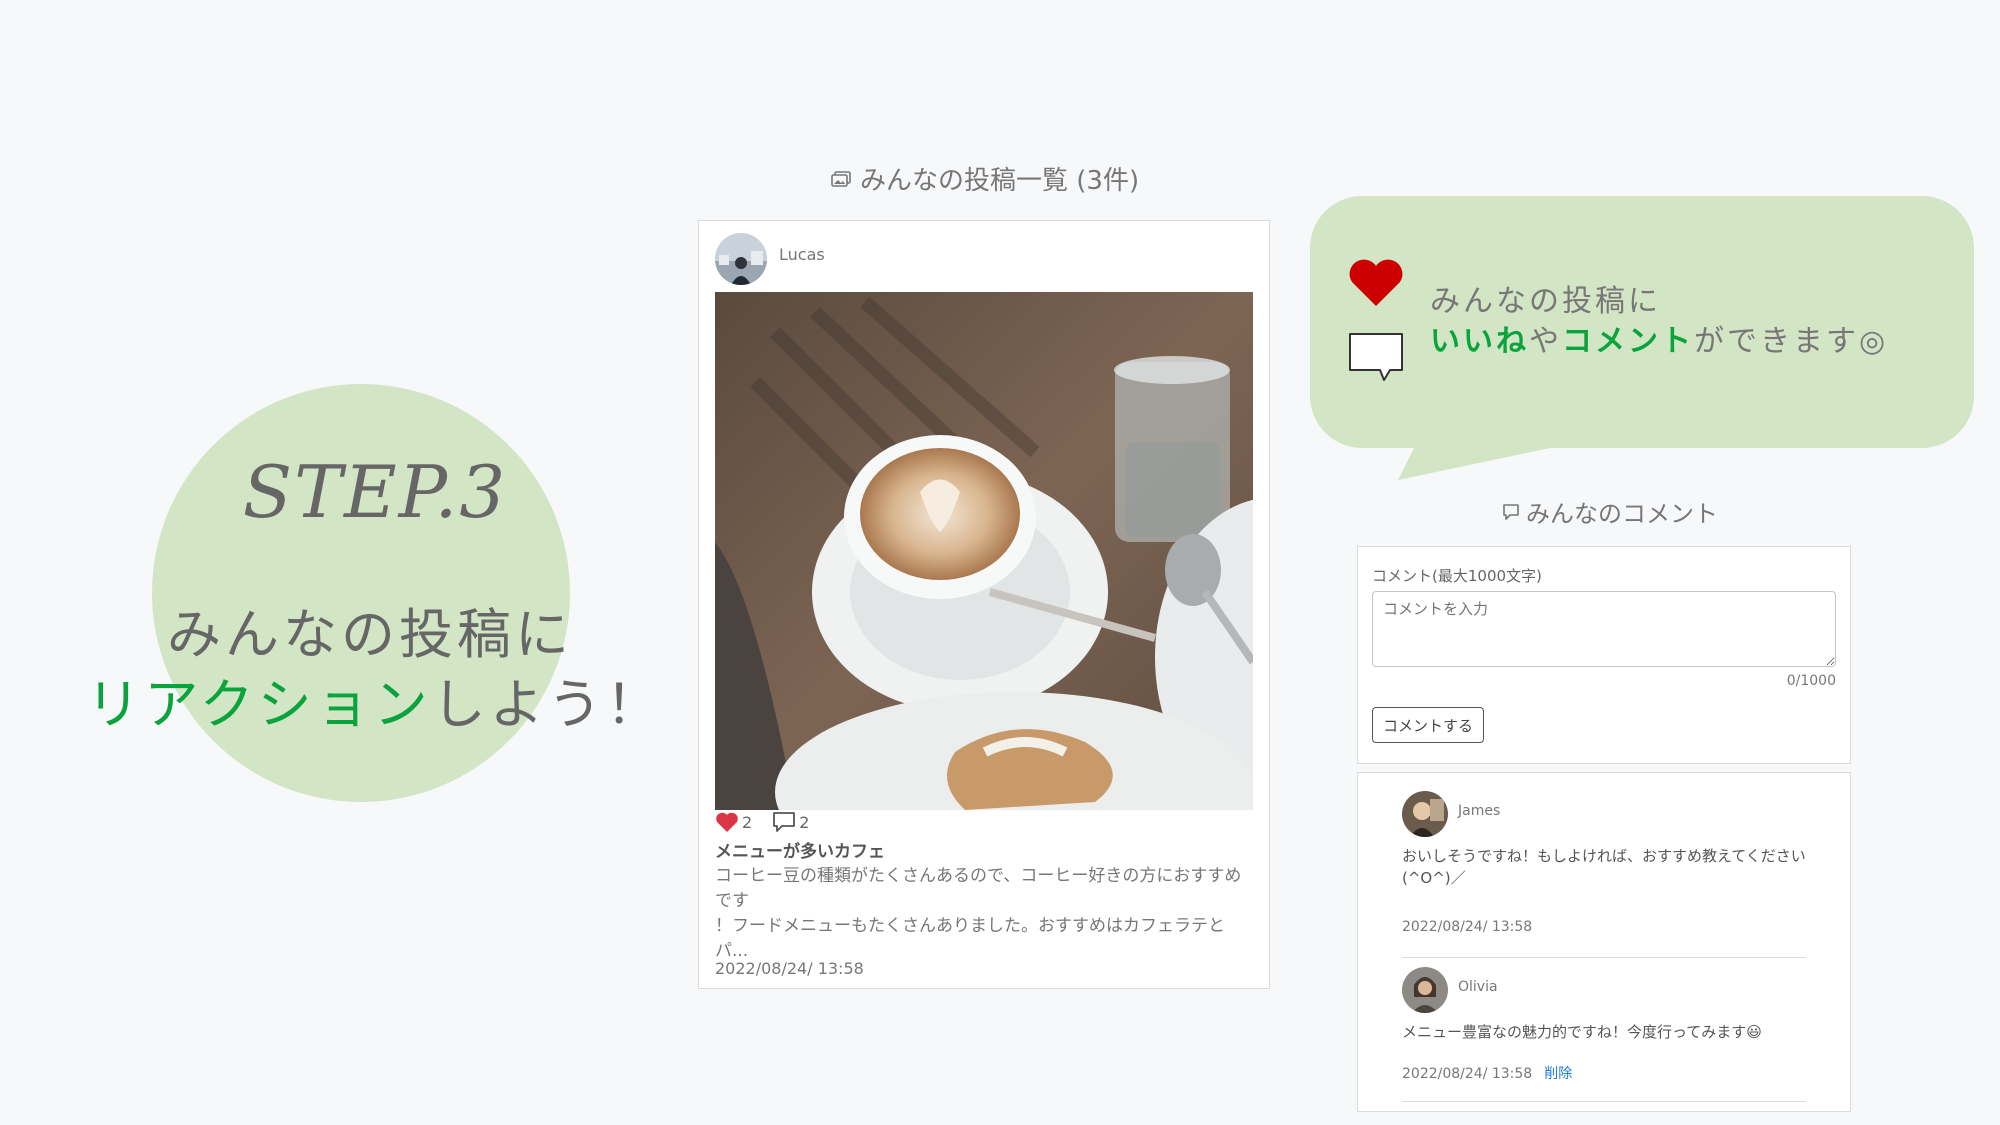 This screenshot has width=2000, height=1125. What do you see at coordinates (1479, 811) in the screenshot?
I see `comment-username: James` at bounding box center [1479, 811].